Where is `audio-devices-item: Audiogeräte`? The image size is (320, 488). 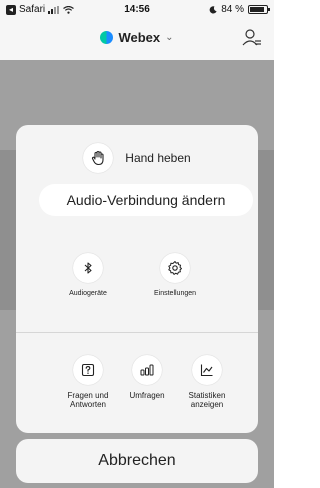
audio-devices-item: Audiogeräte is located at coordinates (88, 275).